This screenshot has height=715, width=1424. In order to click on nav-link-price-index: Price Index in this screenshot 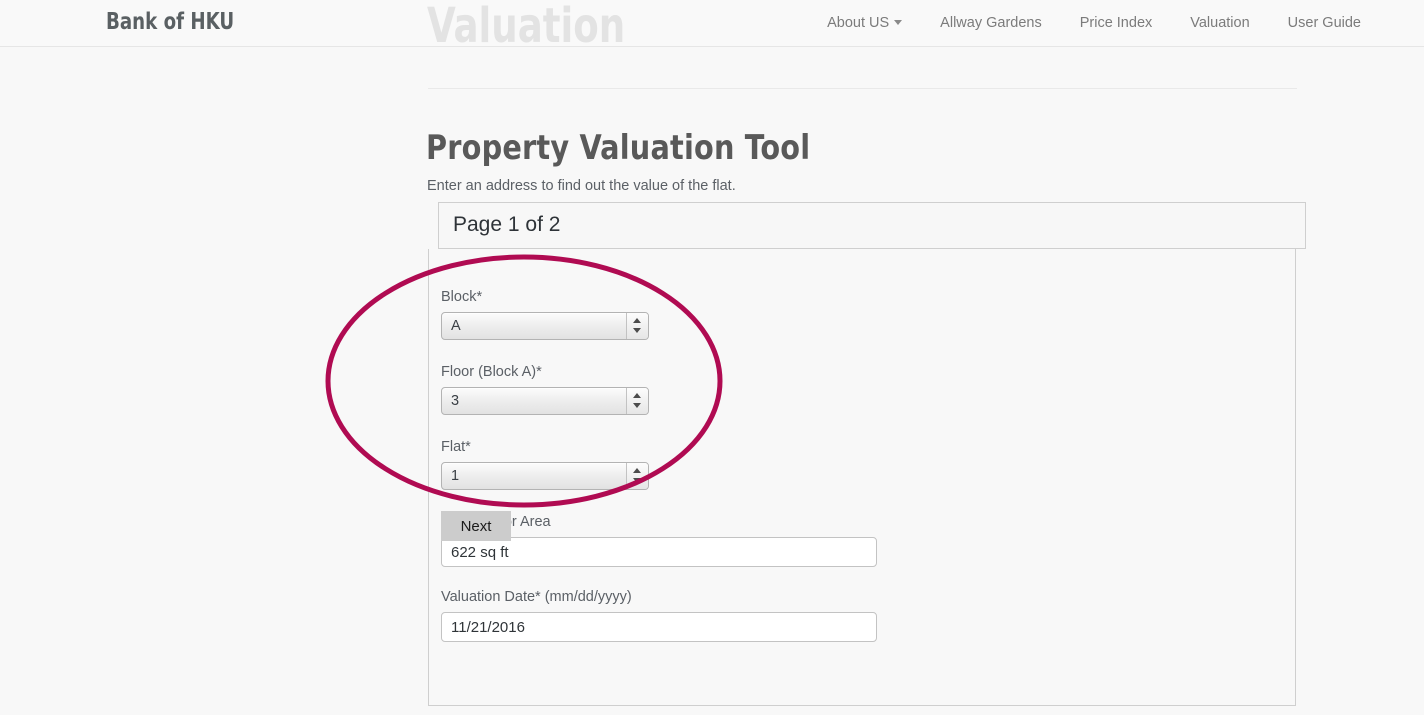, I will do `click(1116, 23)`.